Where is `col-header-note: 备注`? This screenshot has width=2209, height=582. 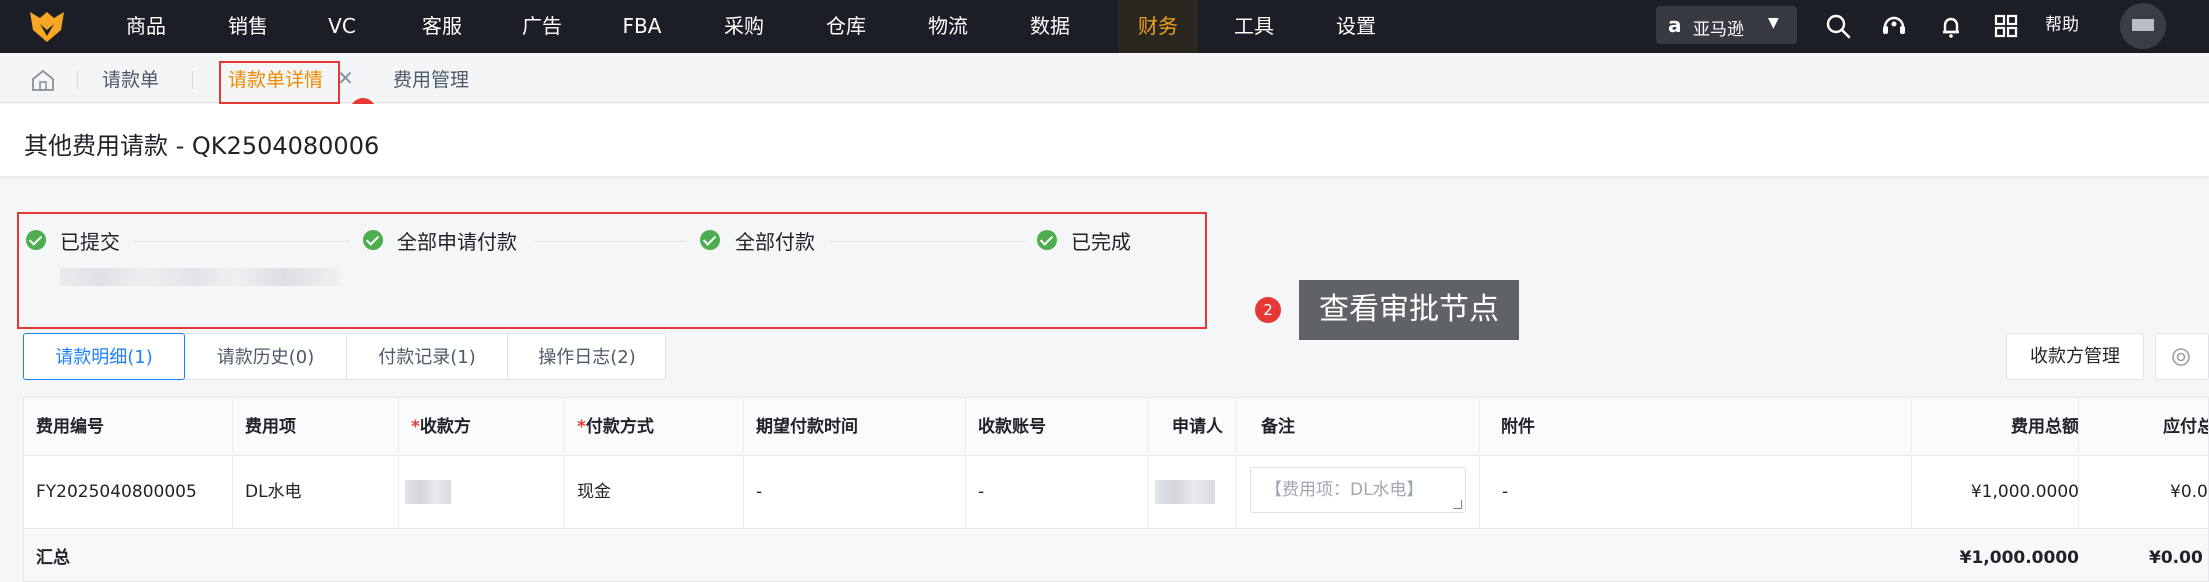 col-header-note: 备注 is located at coordinates (1278, 427).